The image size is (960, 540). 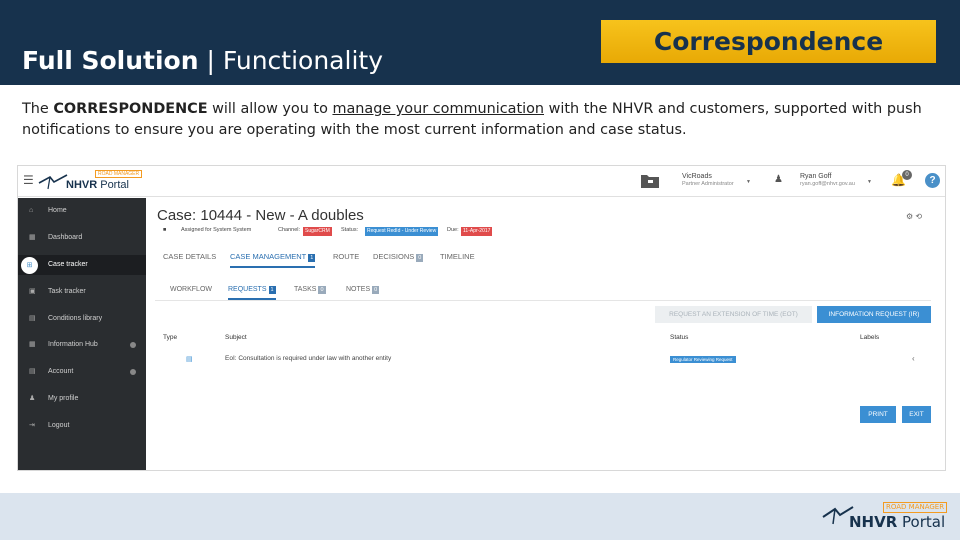 I want to click on info-hub-icon: ▦, so click(x=32, y=344).